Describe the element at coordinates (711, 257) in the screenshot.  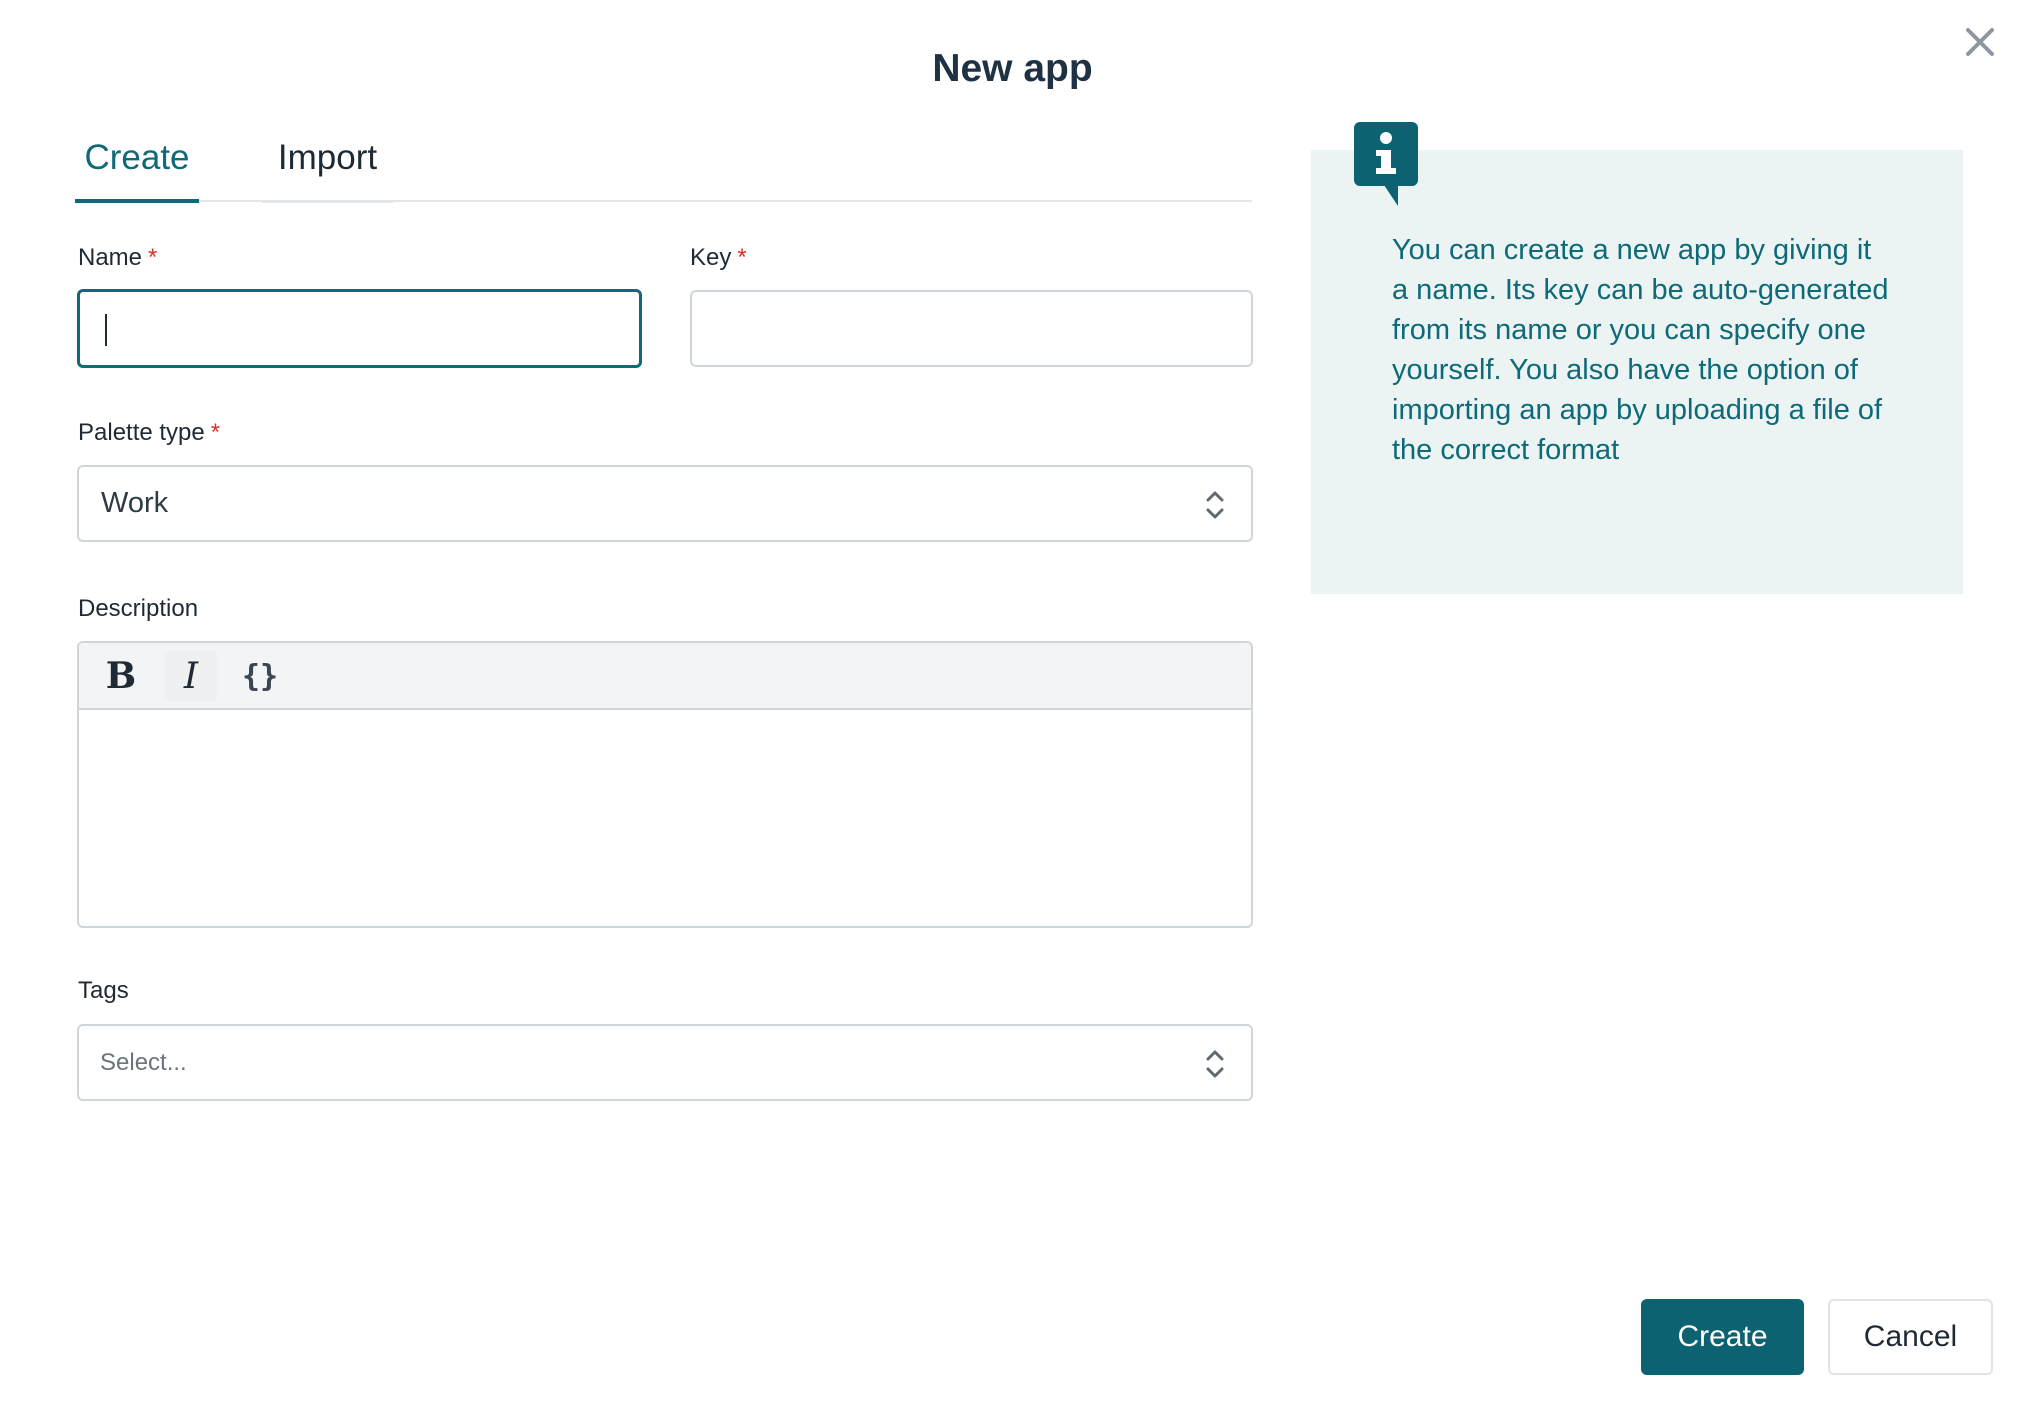
I see `key-label-text: Key` at that location.